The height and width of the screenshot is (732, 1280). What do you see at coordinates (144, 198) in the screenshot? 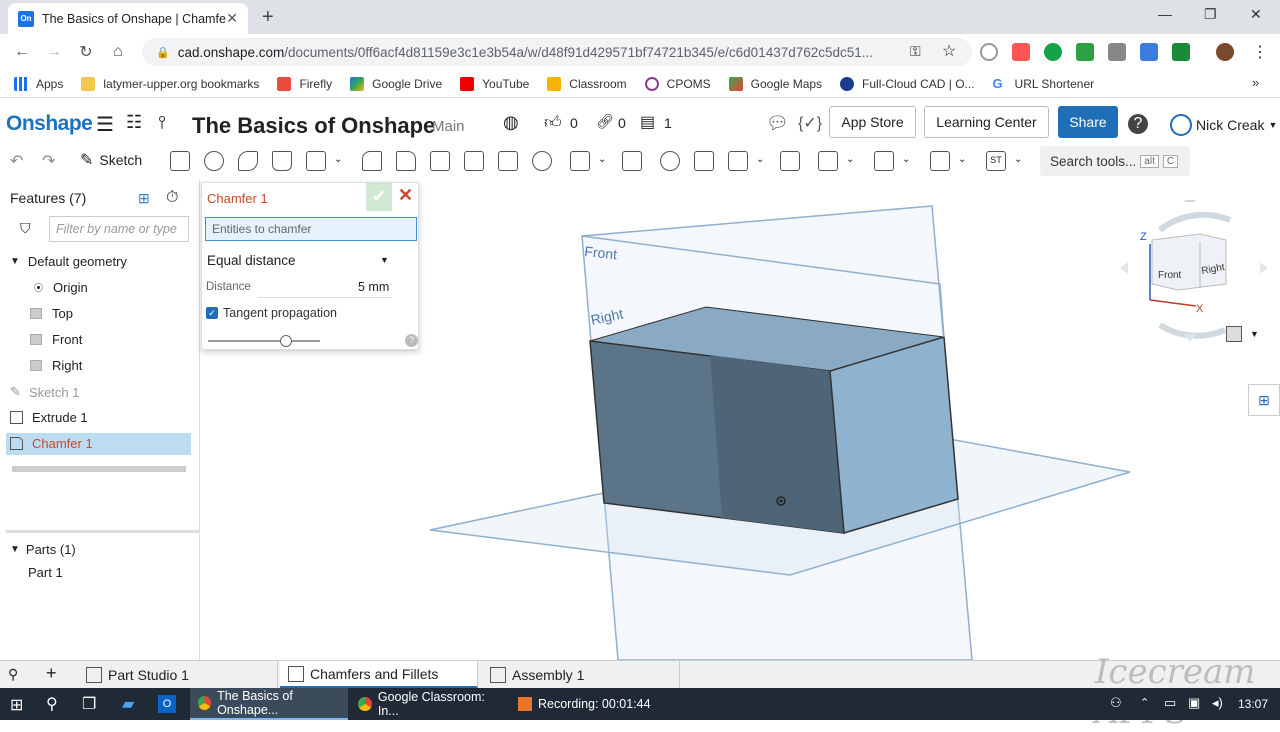
I see `add-folder-icon: ⊞` at bounding box center [144, 198].